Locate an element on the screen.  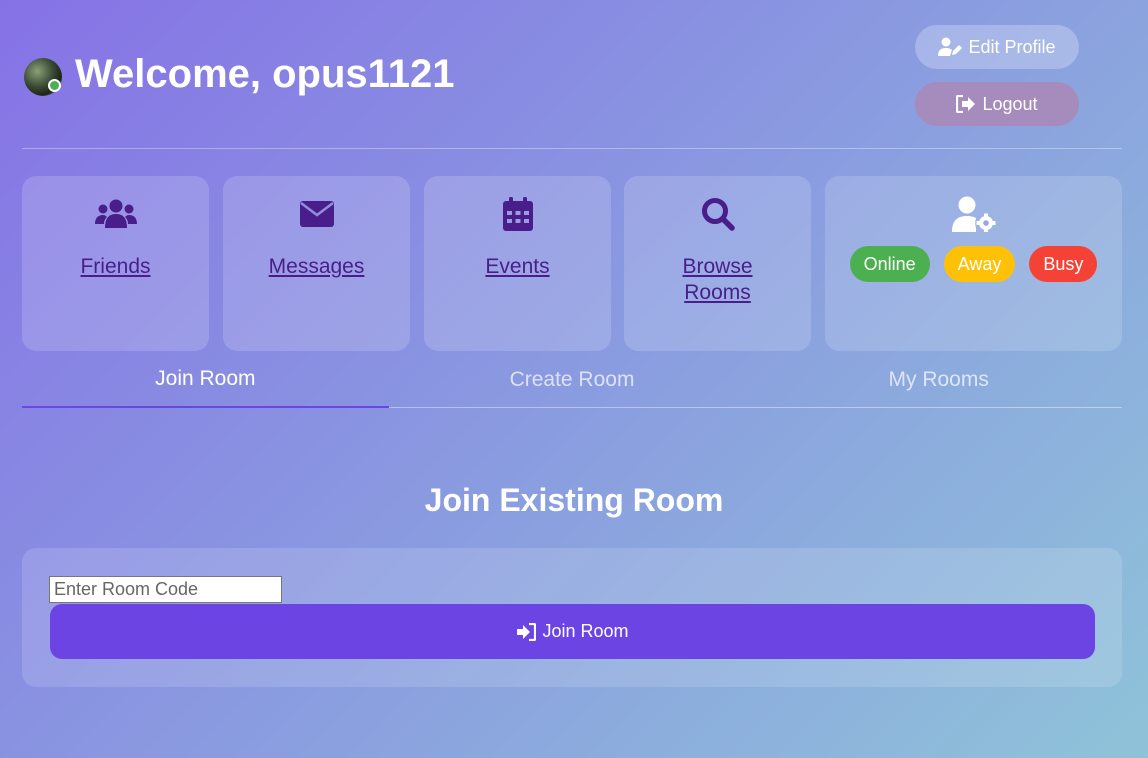
user-settings-icon is located at coordinates (973, 214).